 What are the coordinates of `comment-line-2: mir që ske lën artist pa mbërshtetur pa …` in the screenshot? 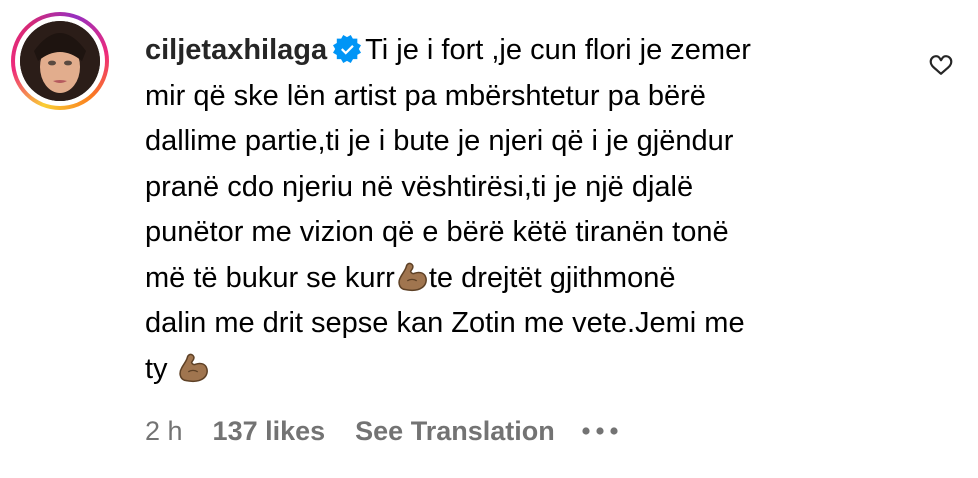 It's located at (425, 95).